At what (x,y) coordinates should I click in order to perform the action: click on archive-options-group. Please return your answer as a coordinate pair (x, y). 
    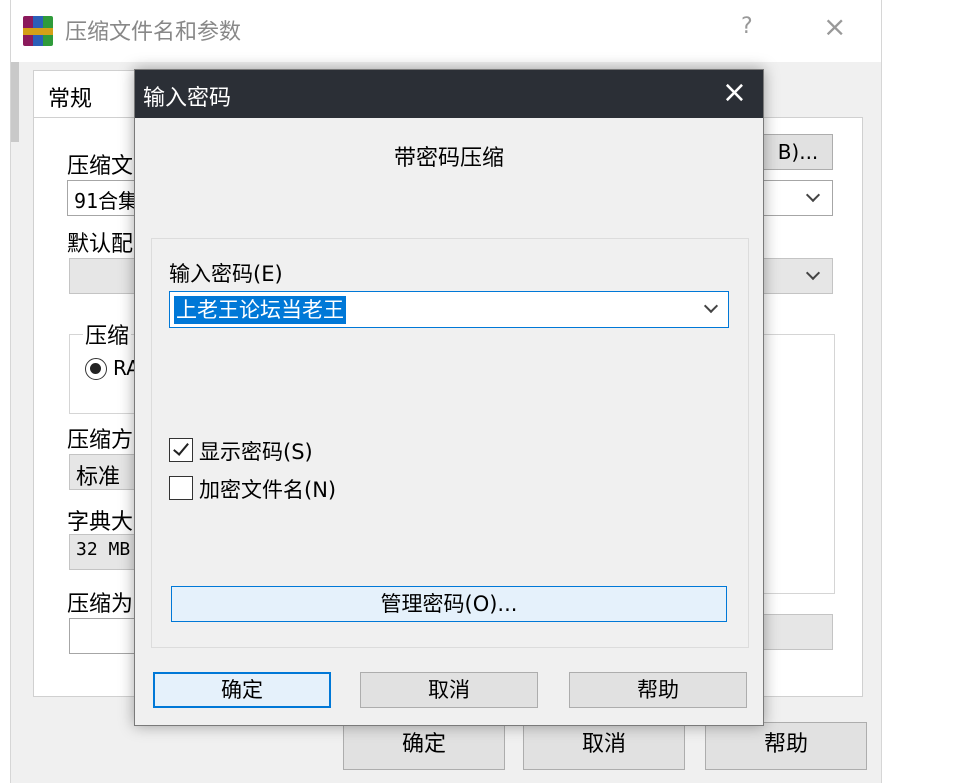
    Looking at the image, I should click on (799, 464).